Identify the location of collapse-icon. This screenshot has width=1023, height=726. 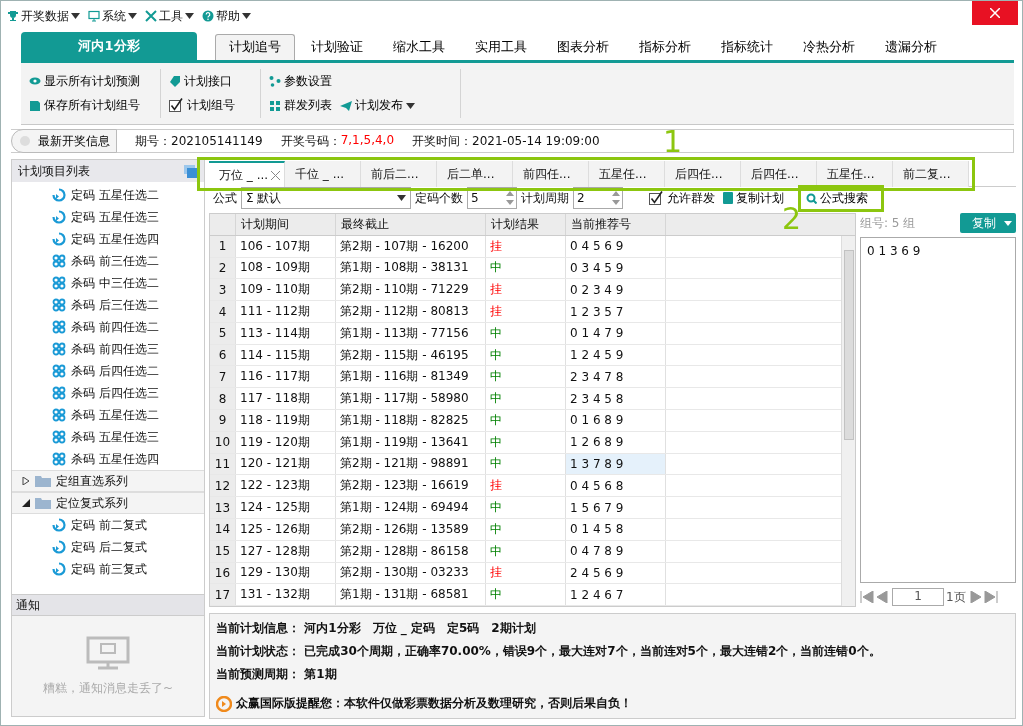
(26, 503).